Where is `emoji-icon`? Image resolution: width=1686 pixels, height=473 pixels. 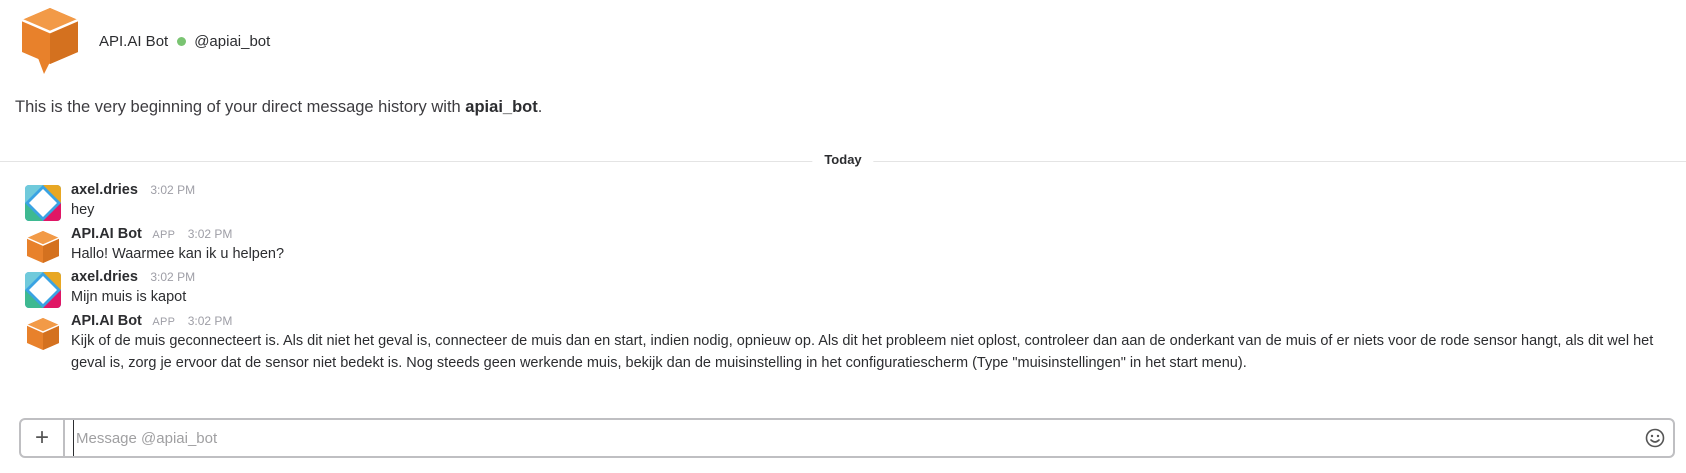
emoji-icon is located at coordinates (1655, 438).